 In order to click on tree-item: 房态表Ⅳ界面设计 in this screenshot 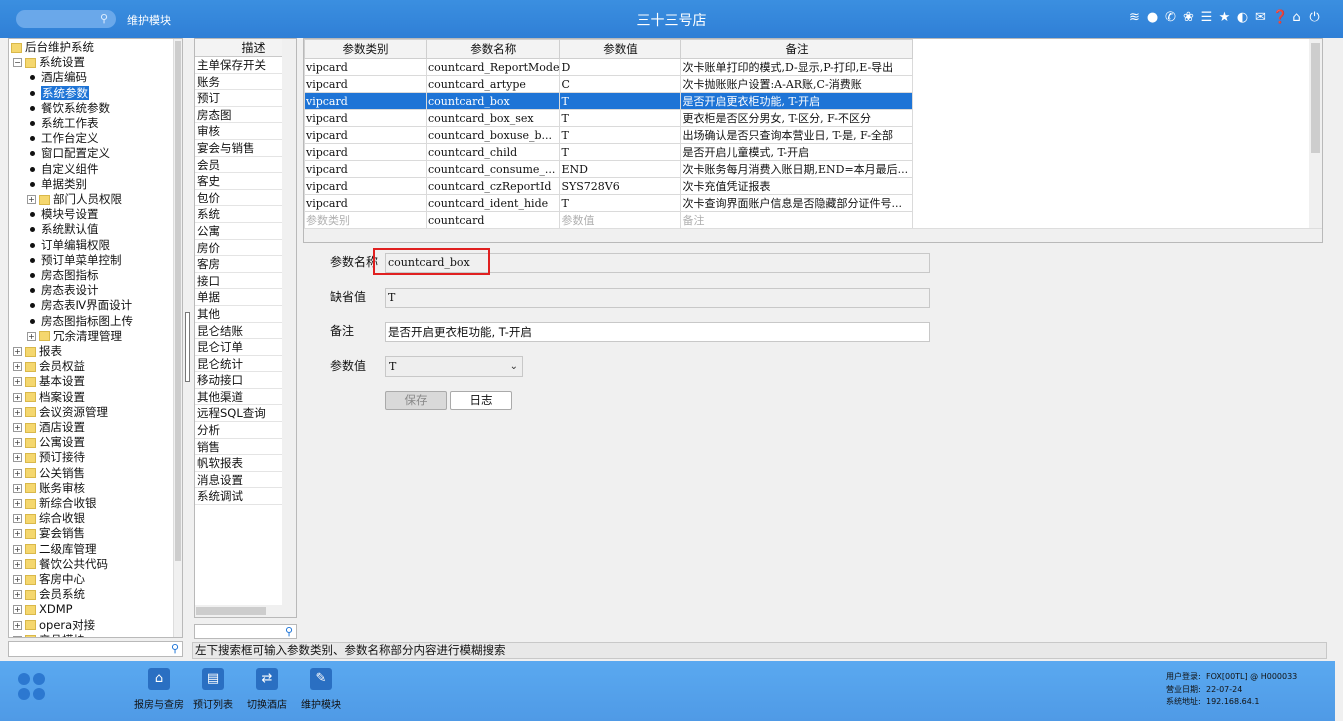, I will do `click(79, 305)`.